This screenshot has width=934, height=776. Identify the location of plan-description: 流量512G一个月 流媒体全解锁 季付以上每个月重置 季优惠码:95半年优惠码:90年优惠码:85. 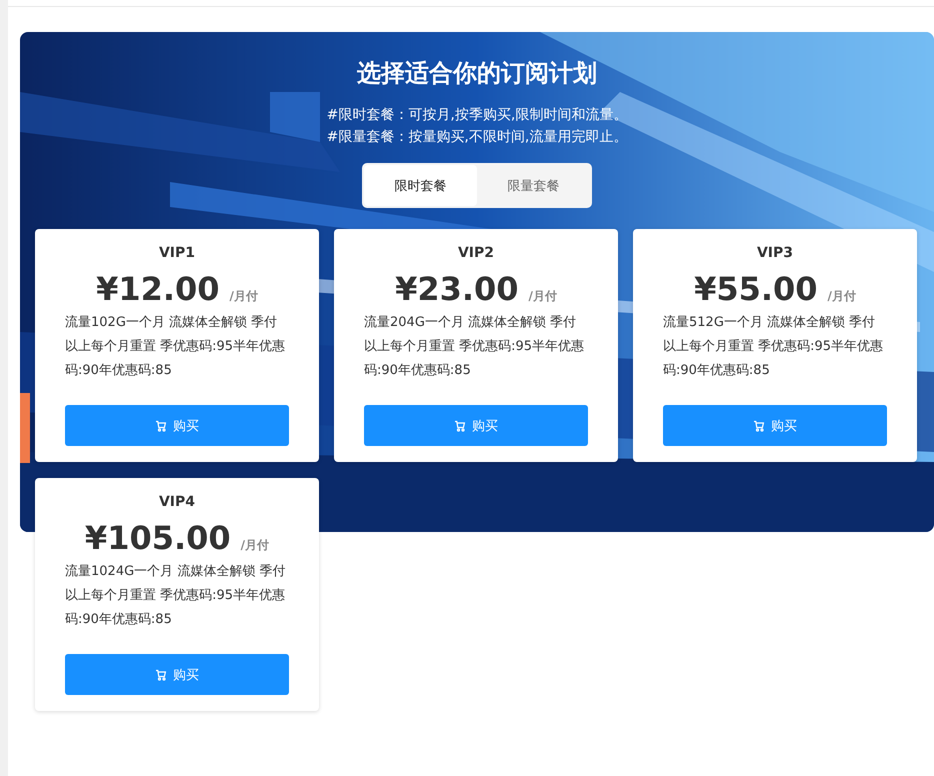
(773, 347).